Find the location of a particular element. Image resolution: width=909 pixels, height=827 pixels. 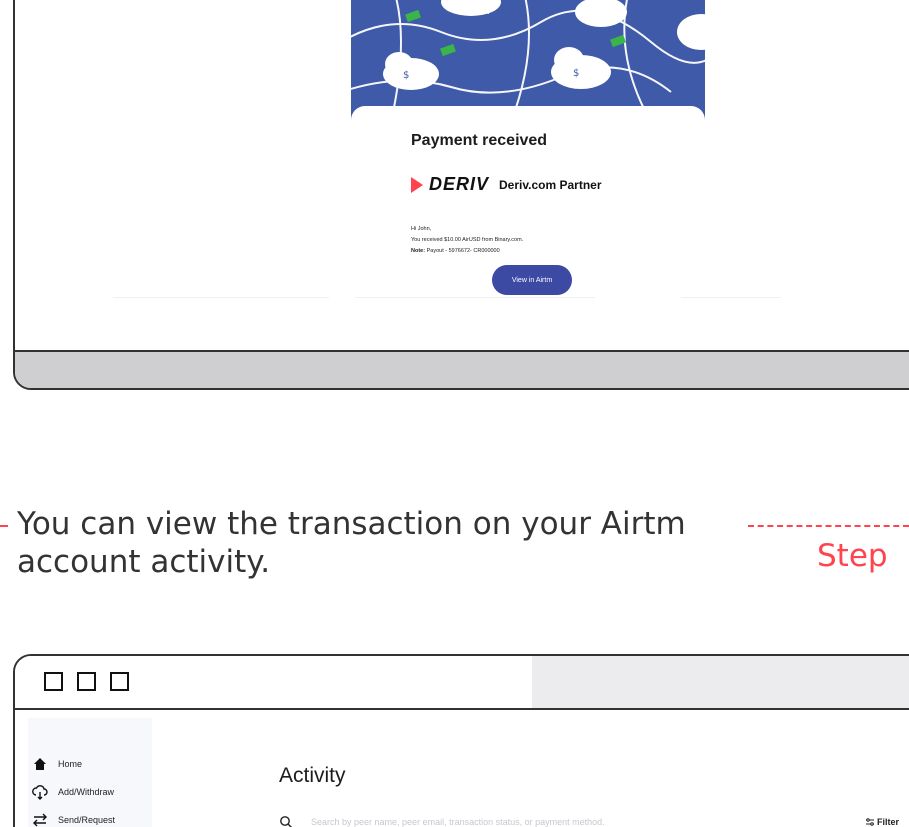

sidebar-item-send-request: Send/Request is located at coordinates (73, 819).